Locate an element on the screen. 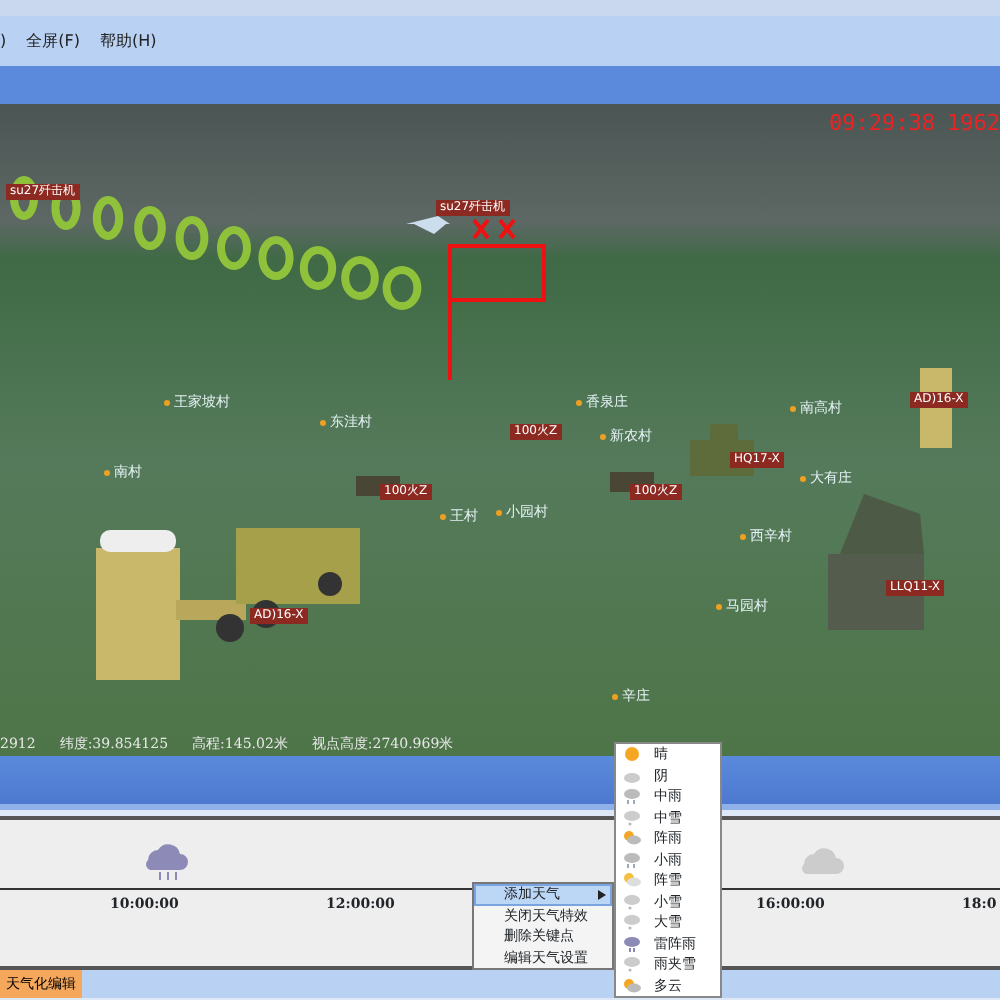 This screenshot has height=1000, width=1000. menu-item: 帮助(H) is located at coordinates (128, 41).